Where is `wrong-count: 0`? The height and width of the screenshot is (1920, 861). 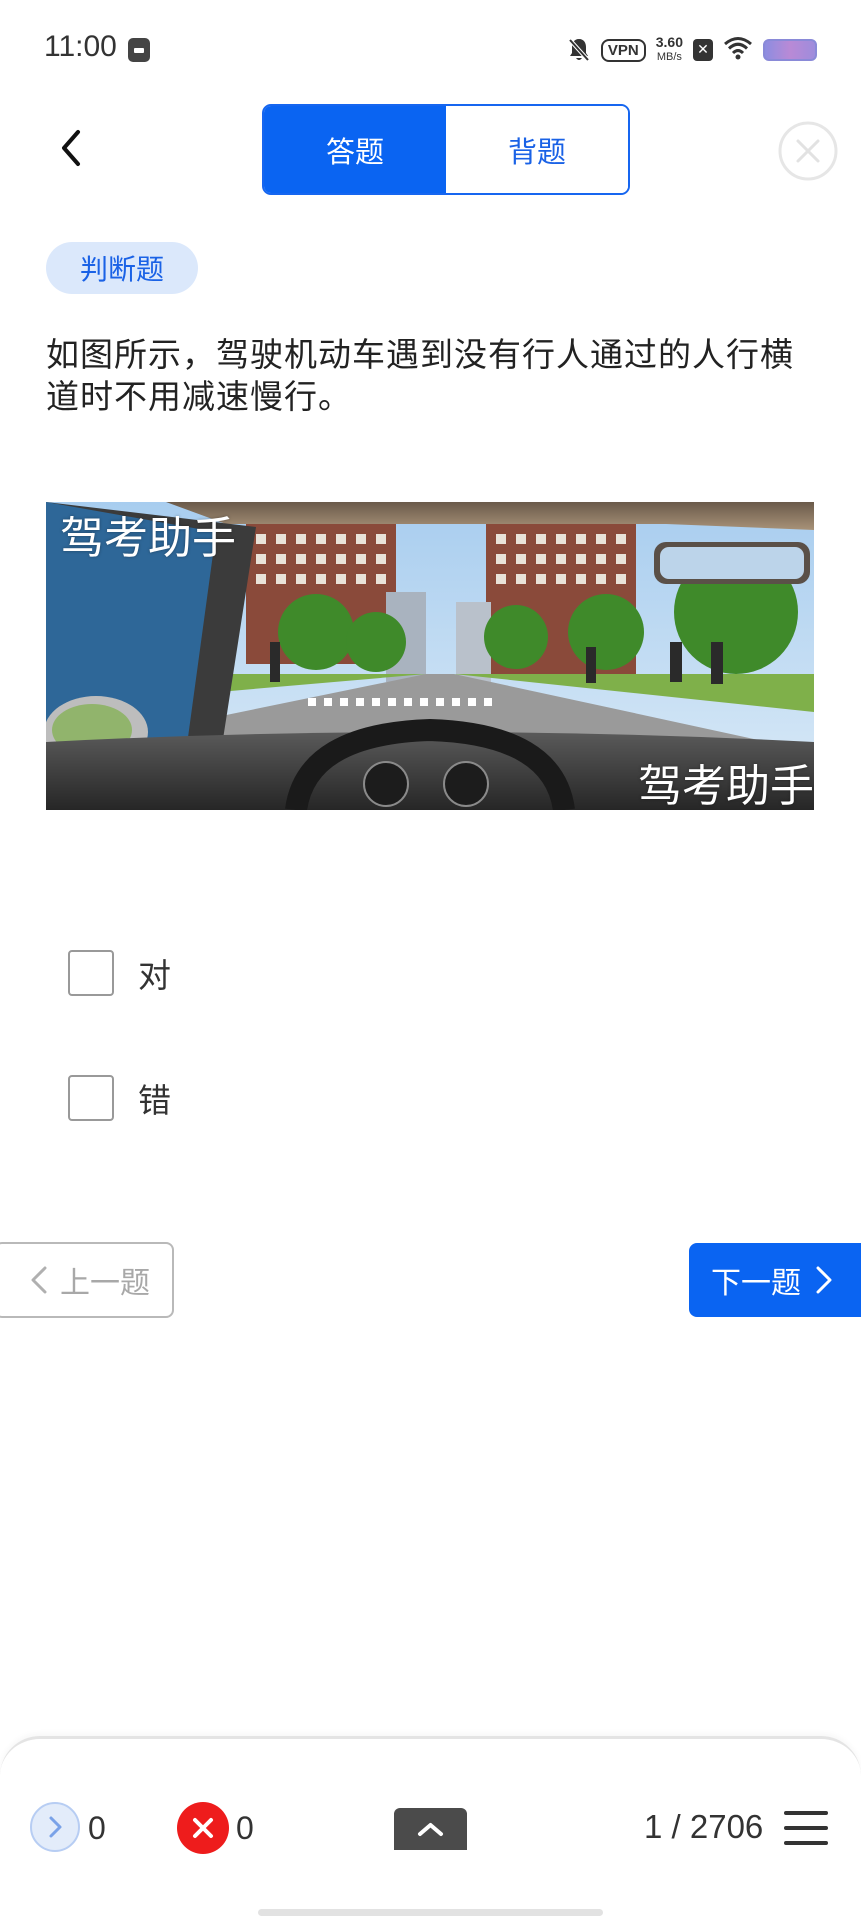 wrong-count: 0 is located at coordinates (245, 1828).